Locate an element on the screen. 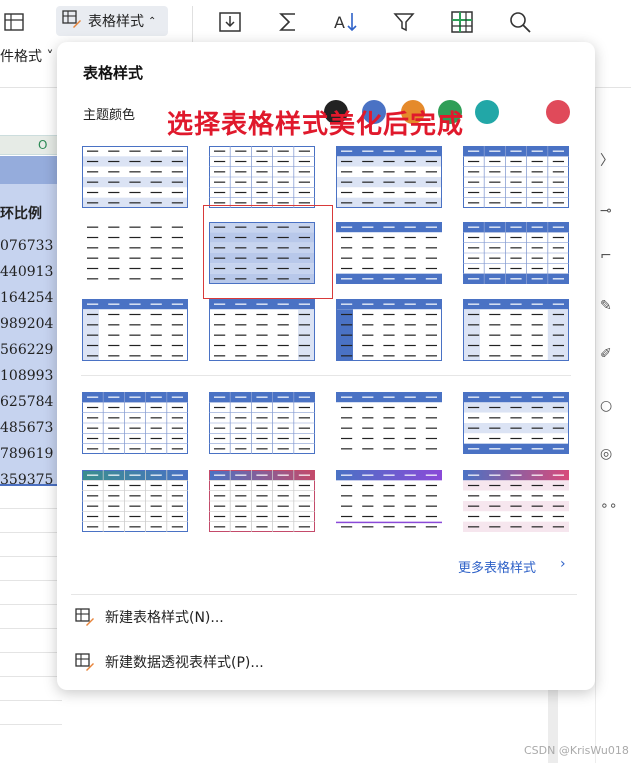 Image resolution: width=631 pixels, height=763 pixels. chevron-right-icon: › is located at coordinates (563, 564).